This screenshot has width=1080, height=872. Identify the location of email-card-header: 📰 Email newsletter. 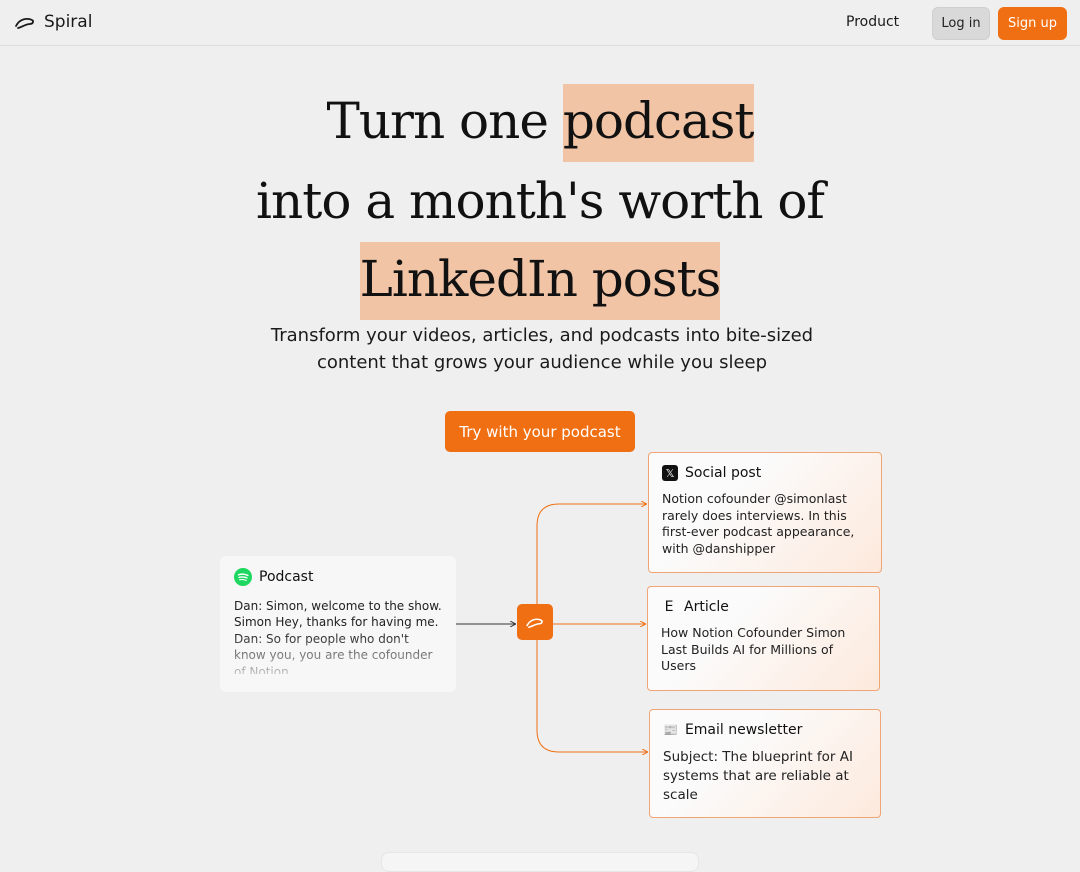
(765, 730).